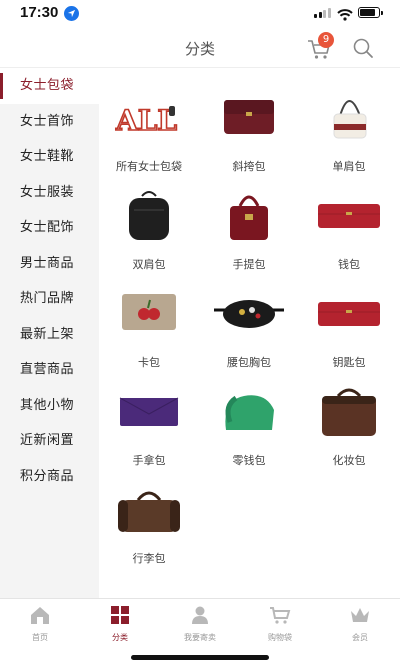  I want to click on backpack-icon, so click(149, 215).